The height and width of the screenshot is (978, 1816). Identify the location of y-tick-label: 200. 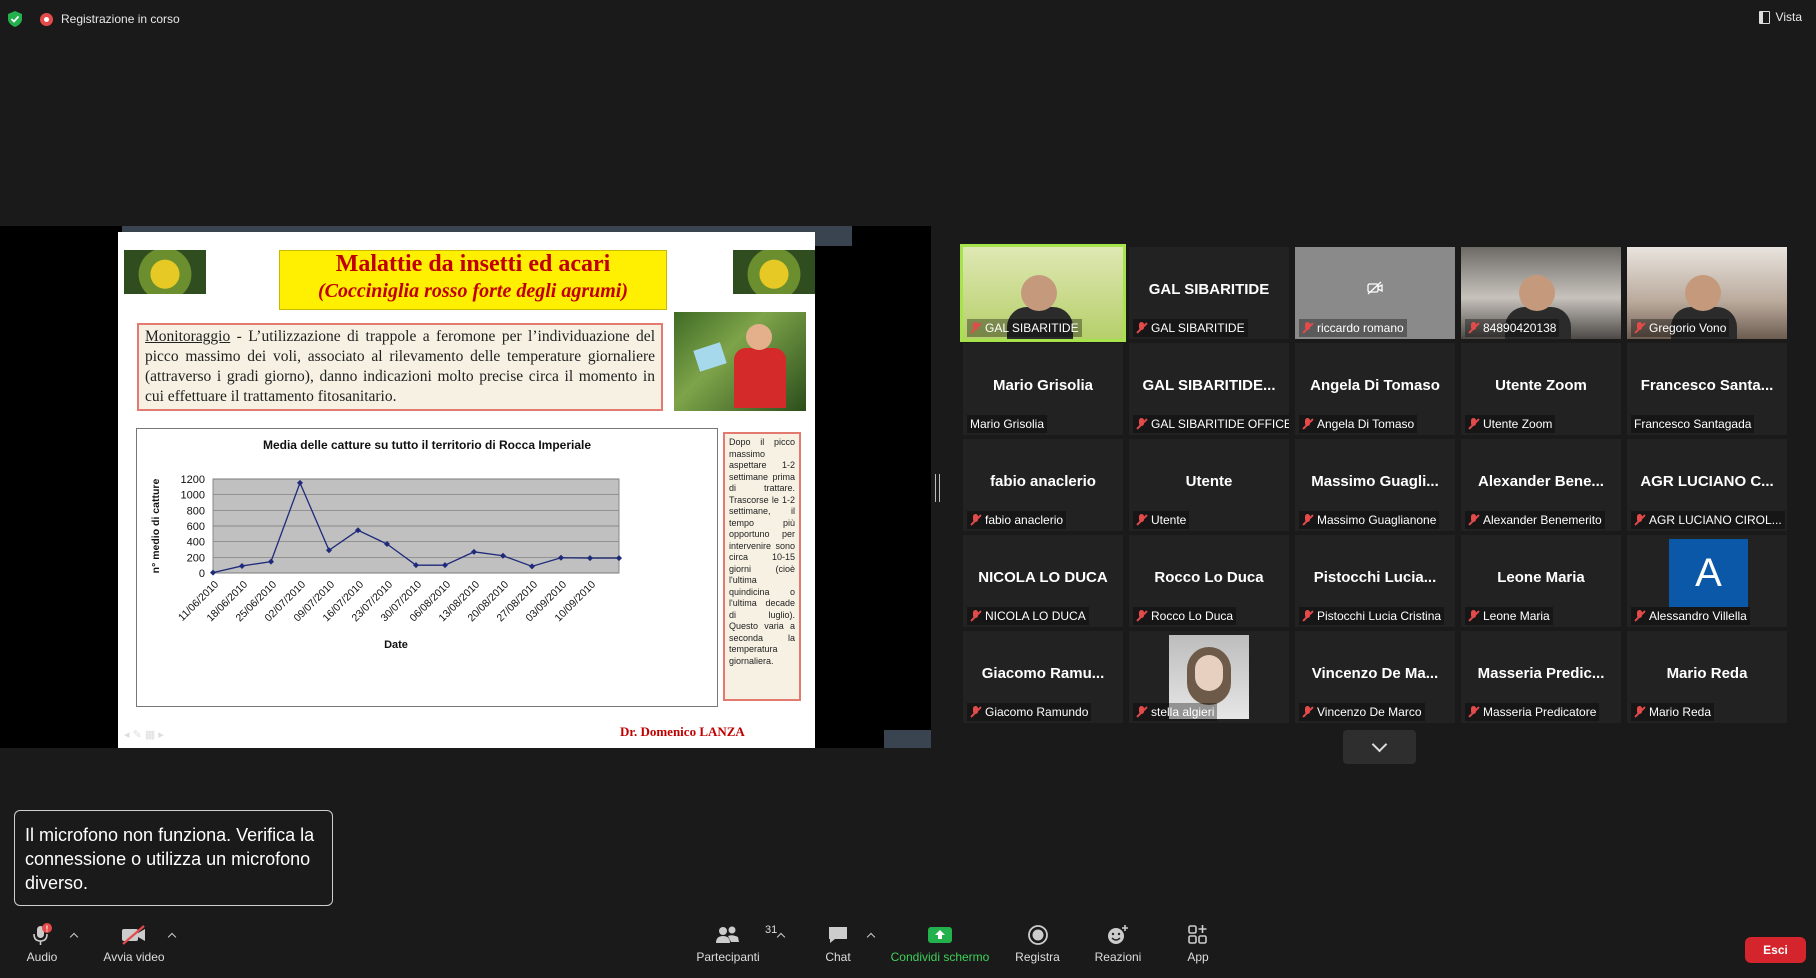
(196, 558).